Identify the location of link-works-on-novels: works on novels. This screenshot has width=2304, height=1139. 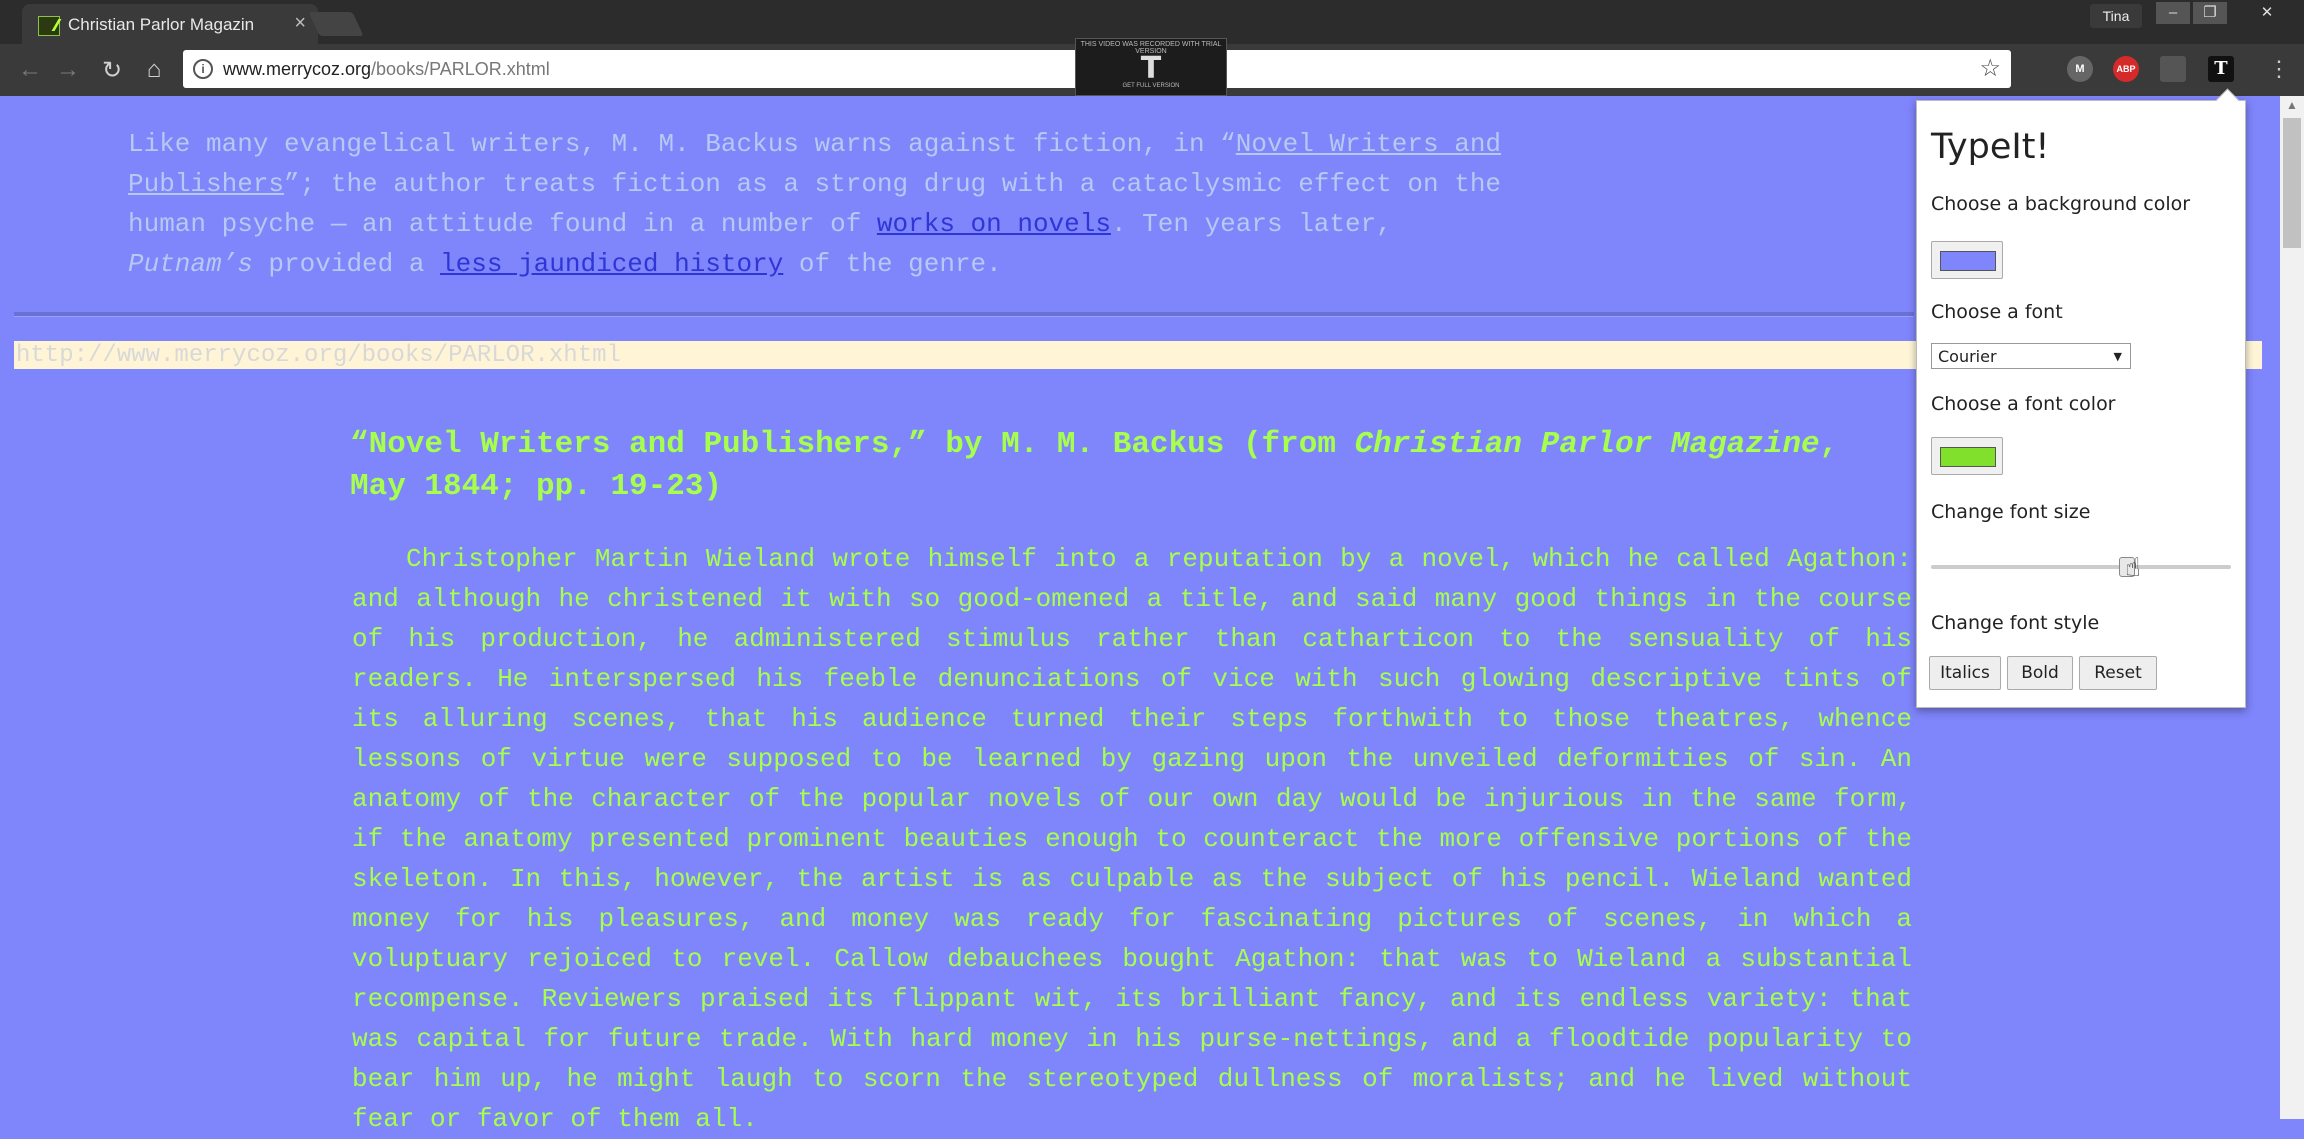
(994, 224).